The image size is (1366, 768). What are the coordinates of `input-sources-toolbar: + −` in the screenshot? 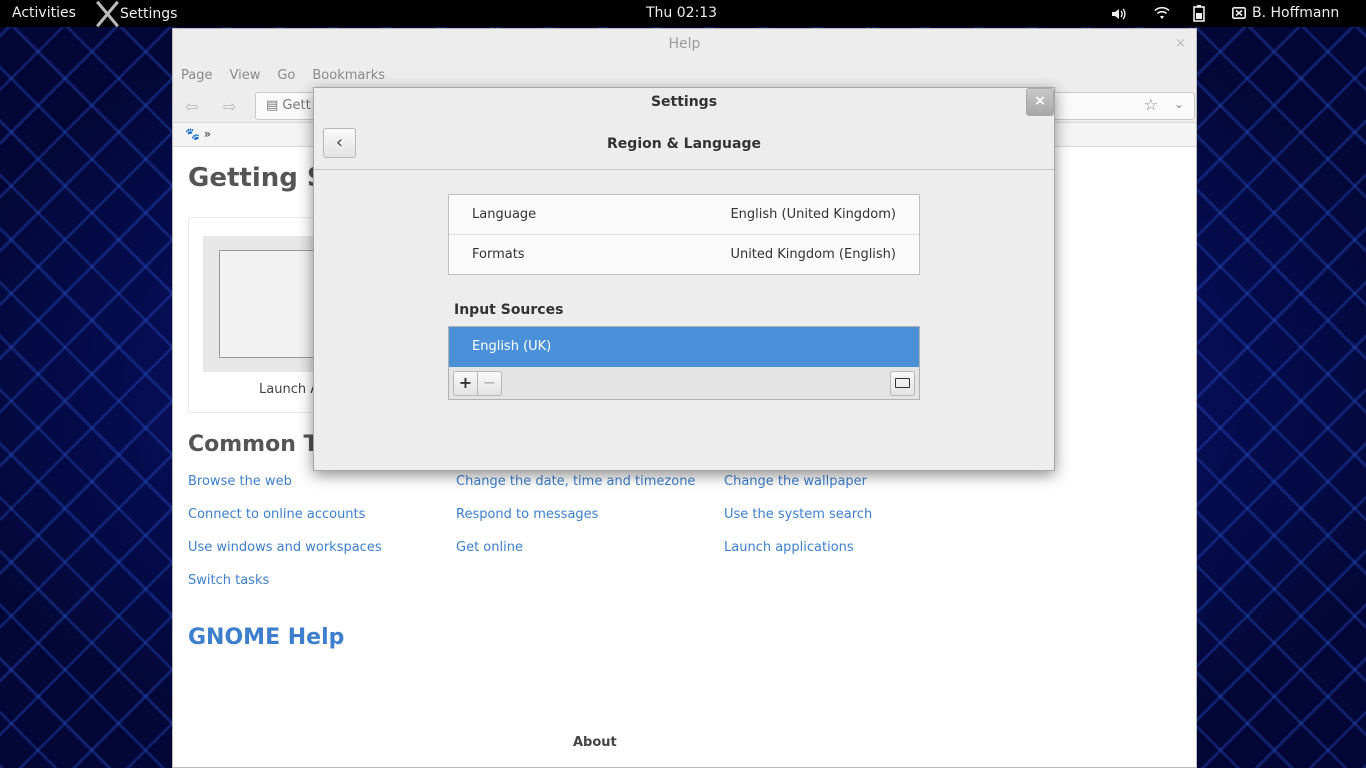 It's located at (684, 383).